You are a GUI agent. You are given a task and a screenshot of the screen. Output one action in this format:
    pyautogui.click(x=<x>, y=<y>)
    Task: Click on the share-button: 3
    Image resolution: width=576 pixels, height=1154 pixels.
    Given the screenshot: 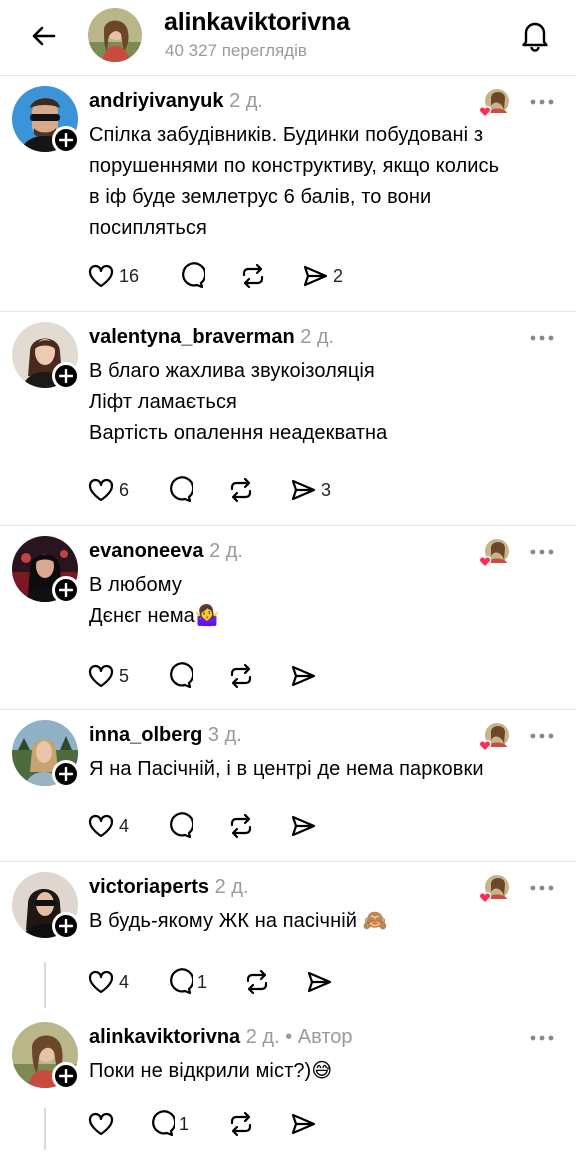 What is the action you would take?
    pyautogui.click(x=310, y=490)
    